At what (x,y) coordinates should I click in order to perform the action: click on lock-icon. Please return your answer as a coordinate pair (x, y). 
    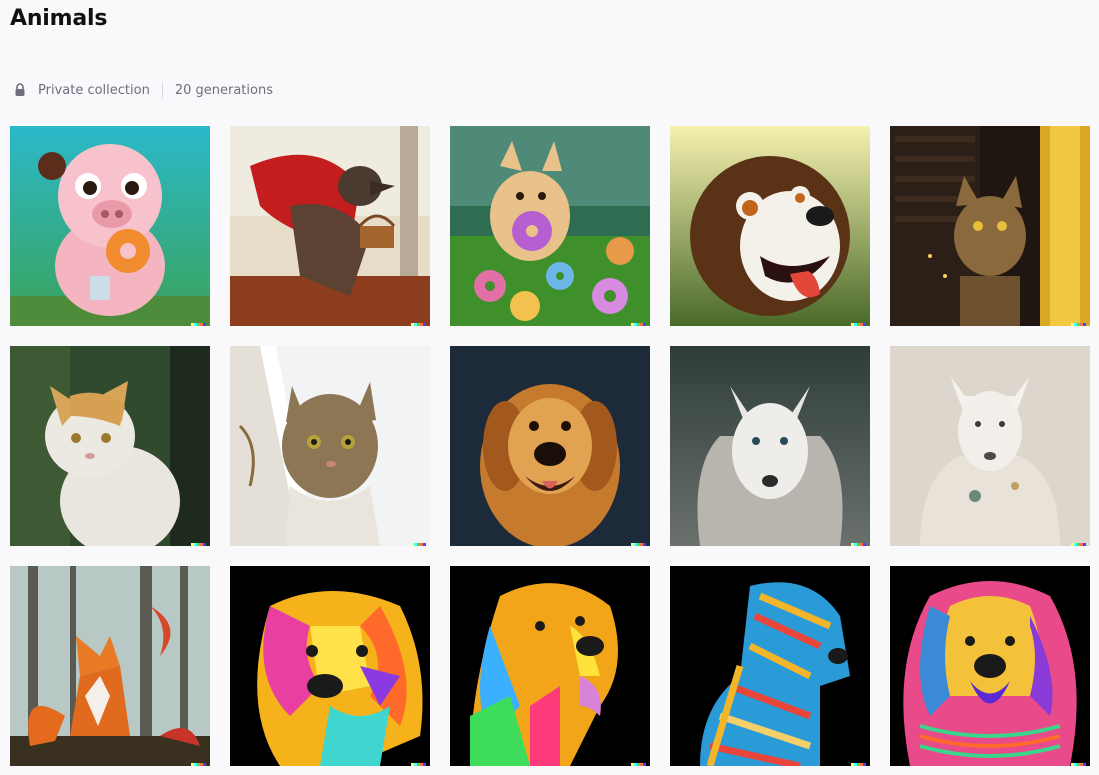
    Looking at the image, I should click on (20, 90).